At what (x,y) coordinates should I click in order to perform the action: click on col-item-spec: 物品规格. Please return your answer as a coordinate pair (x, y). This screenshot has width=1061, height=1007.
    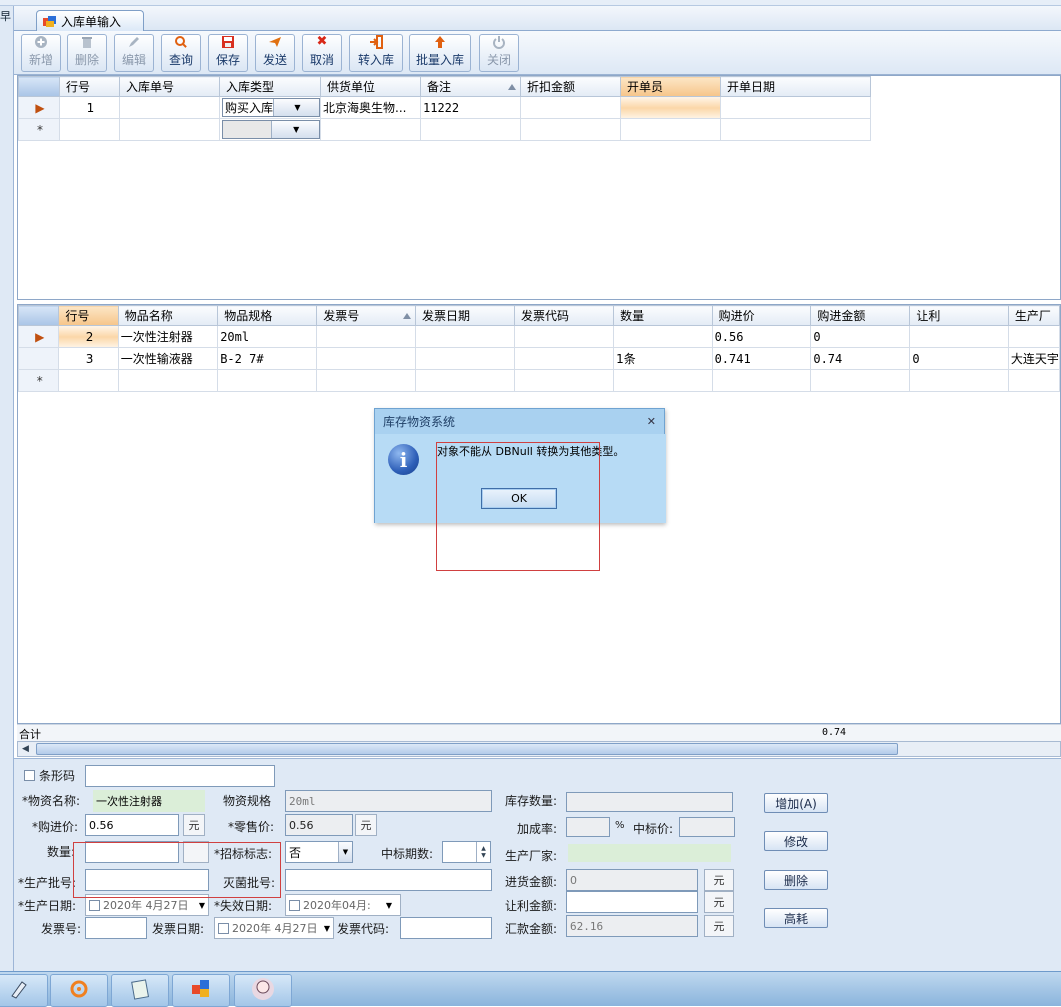
    Looking at the image, I should click on (267, 315).